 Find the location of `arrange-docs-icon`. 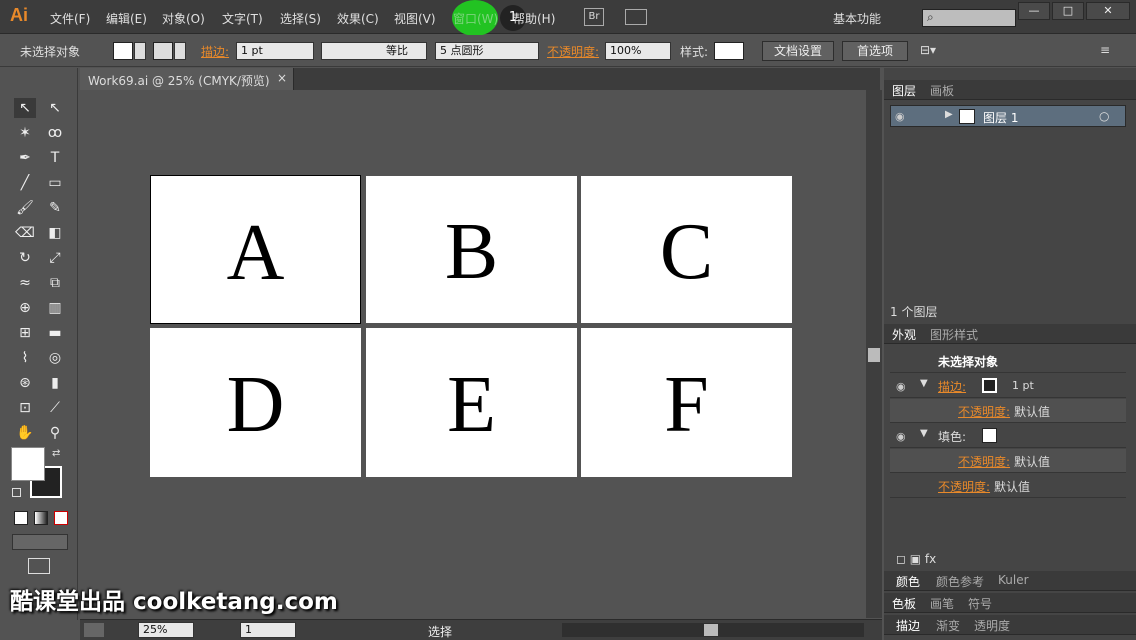

arrange-docs-icon is located at coordinates (636, 17).